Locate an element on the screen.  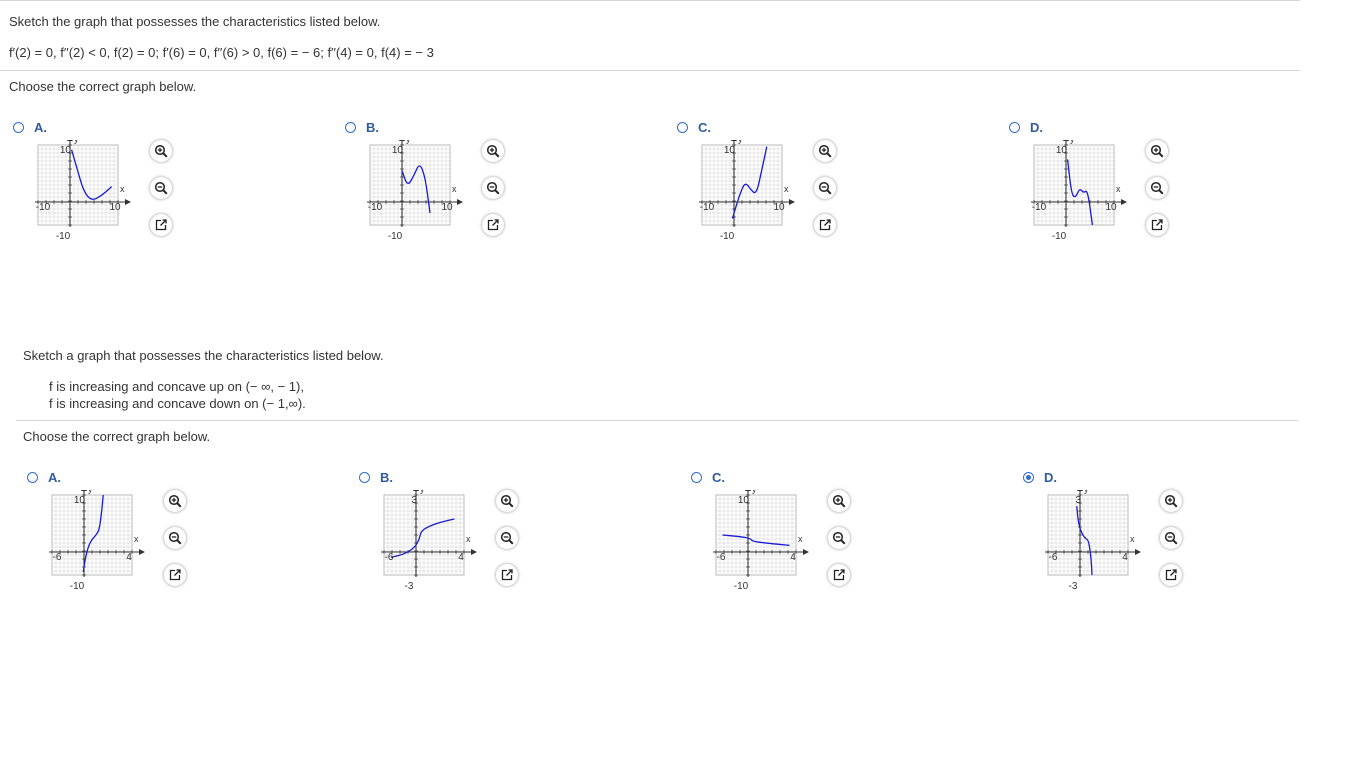
q2-option-a-letter: A. is located at coordinates (54, 477).